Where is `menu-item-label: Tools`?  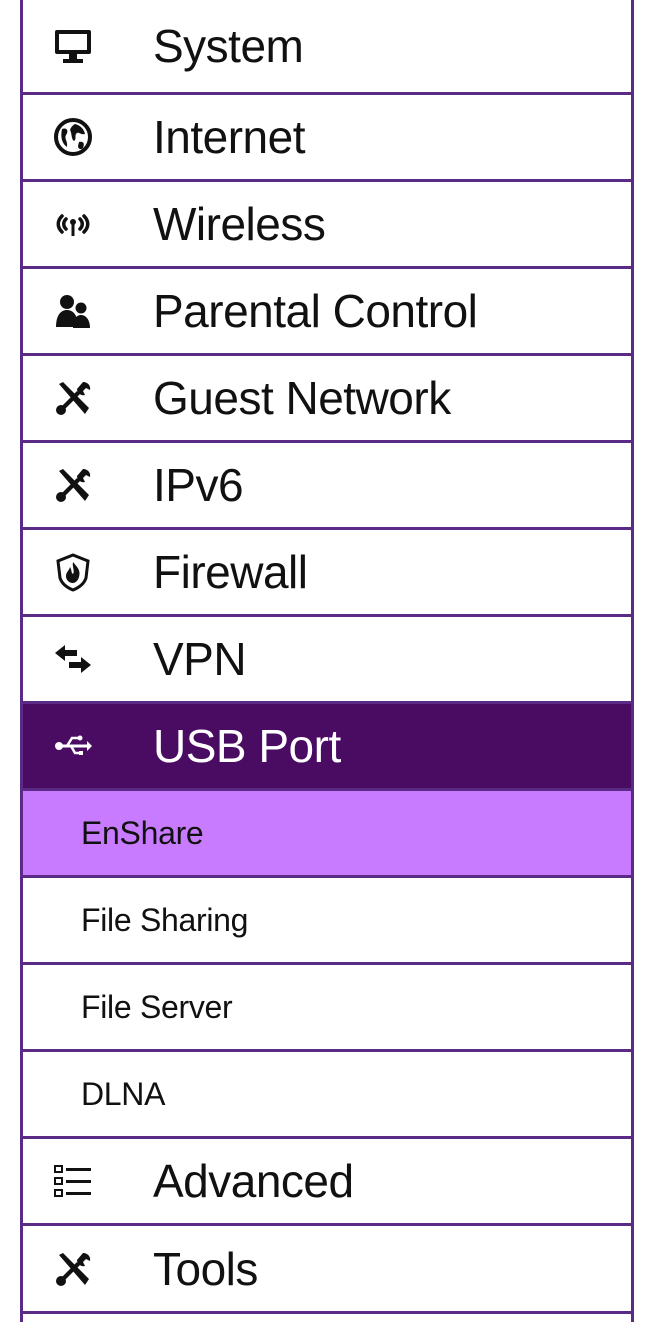
menu-item-label: Tools is located at coordinates (205, 1268).